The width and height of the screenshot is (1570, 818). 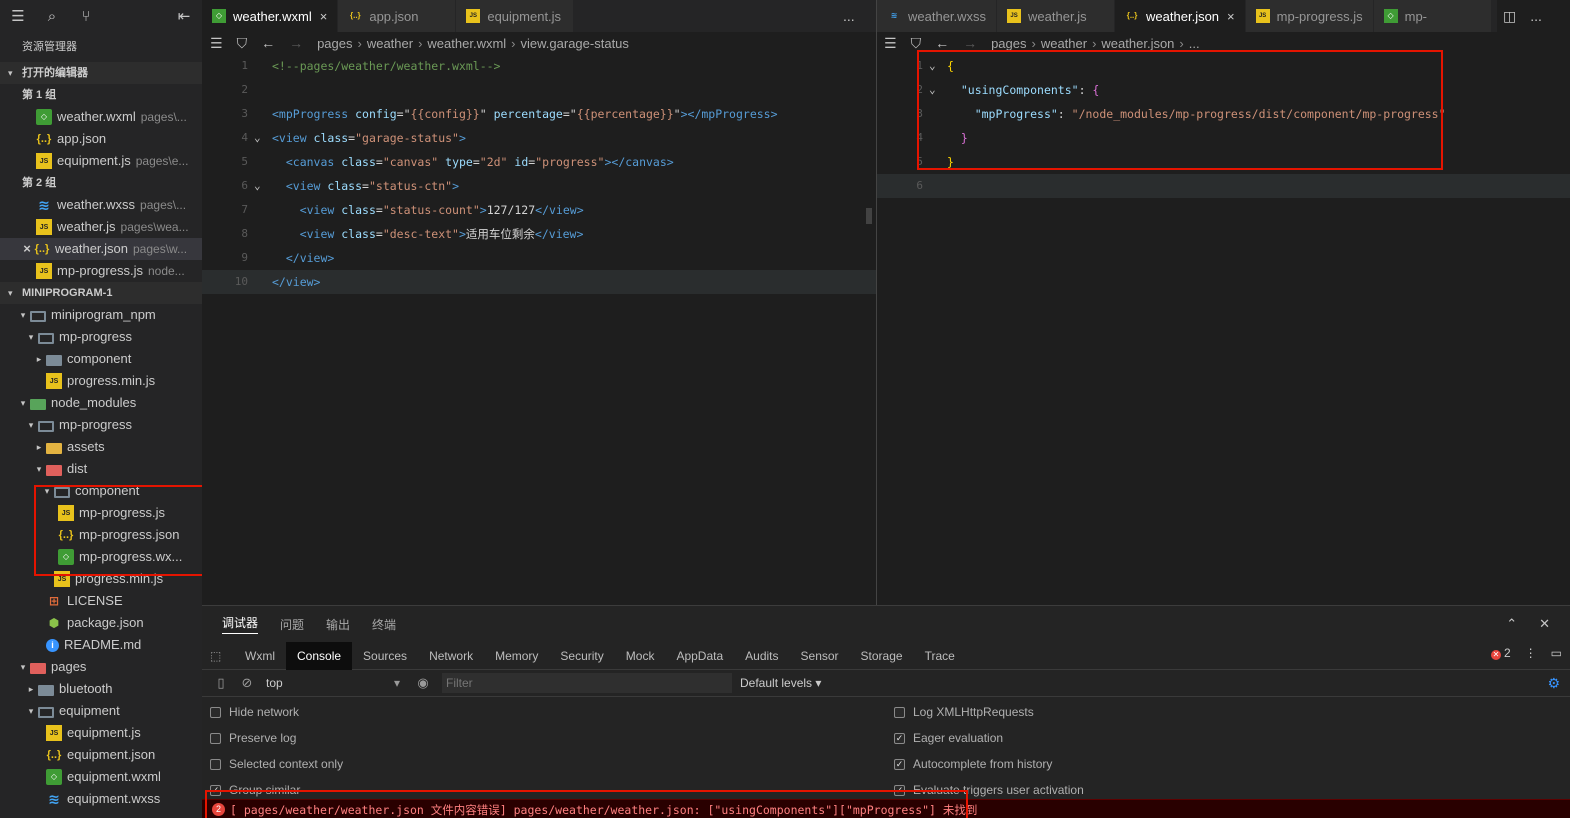 What do you see at coordinates (101, 601) in the screenshot?
I see `tree-item: ⊞ LICENSE` at bounding box center [101, 601].